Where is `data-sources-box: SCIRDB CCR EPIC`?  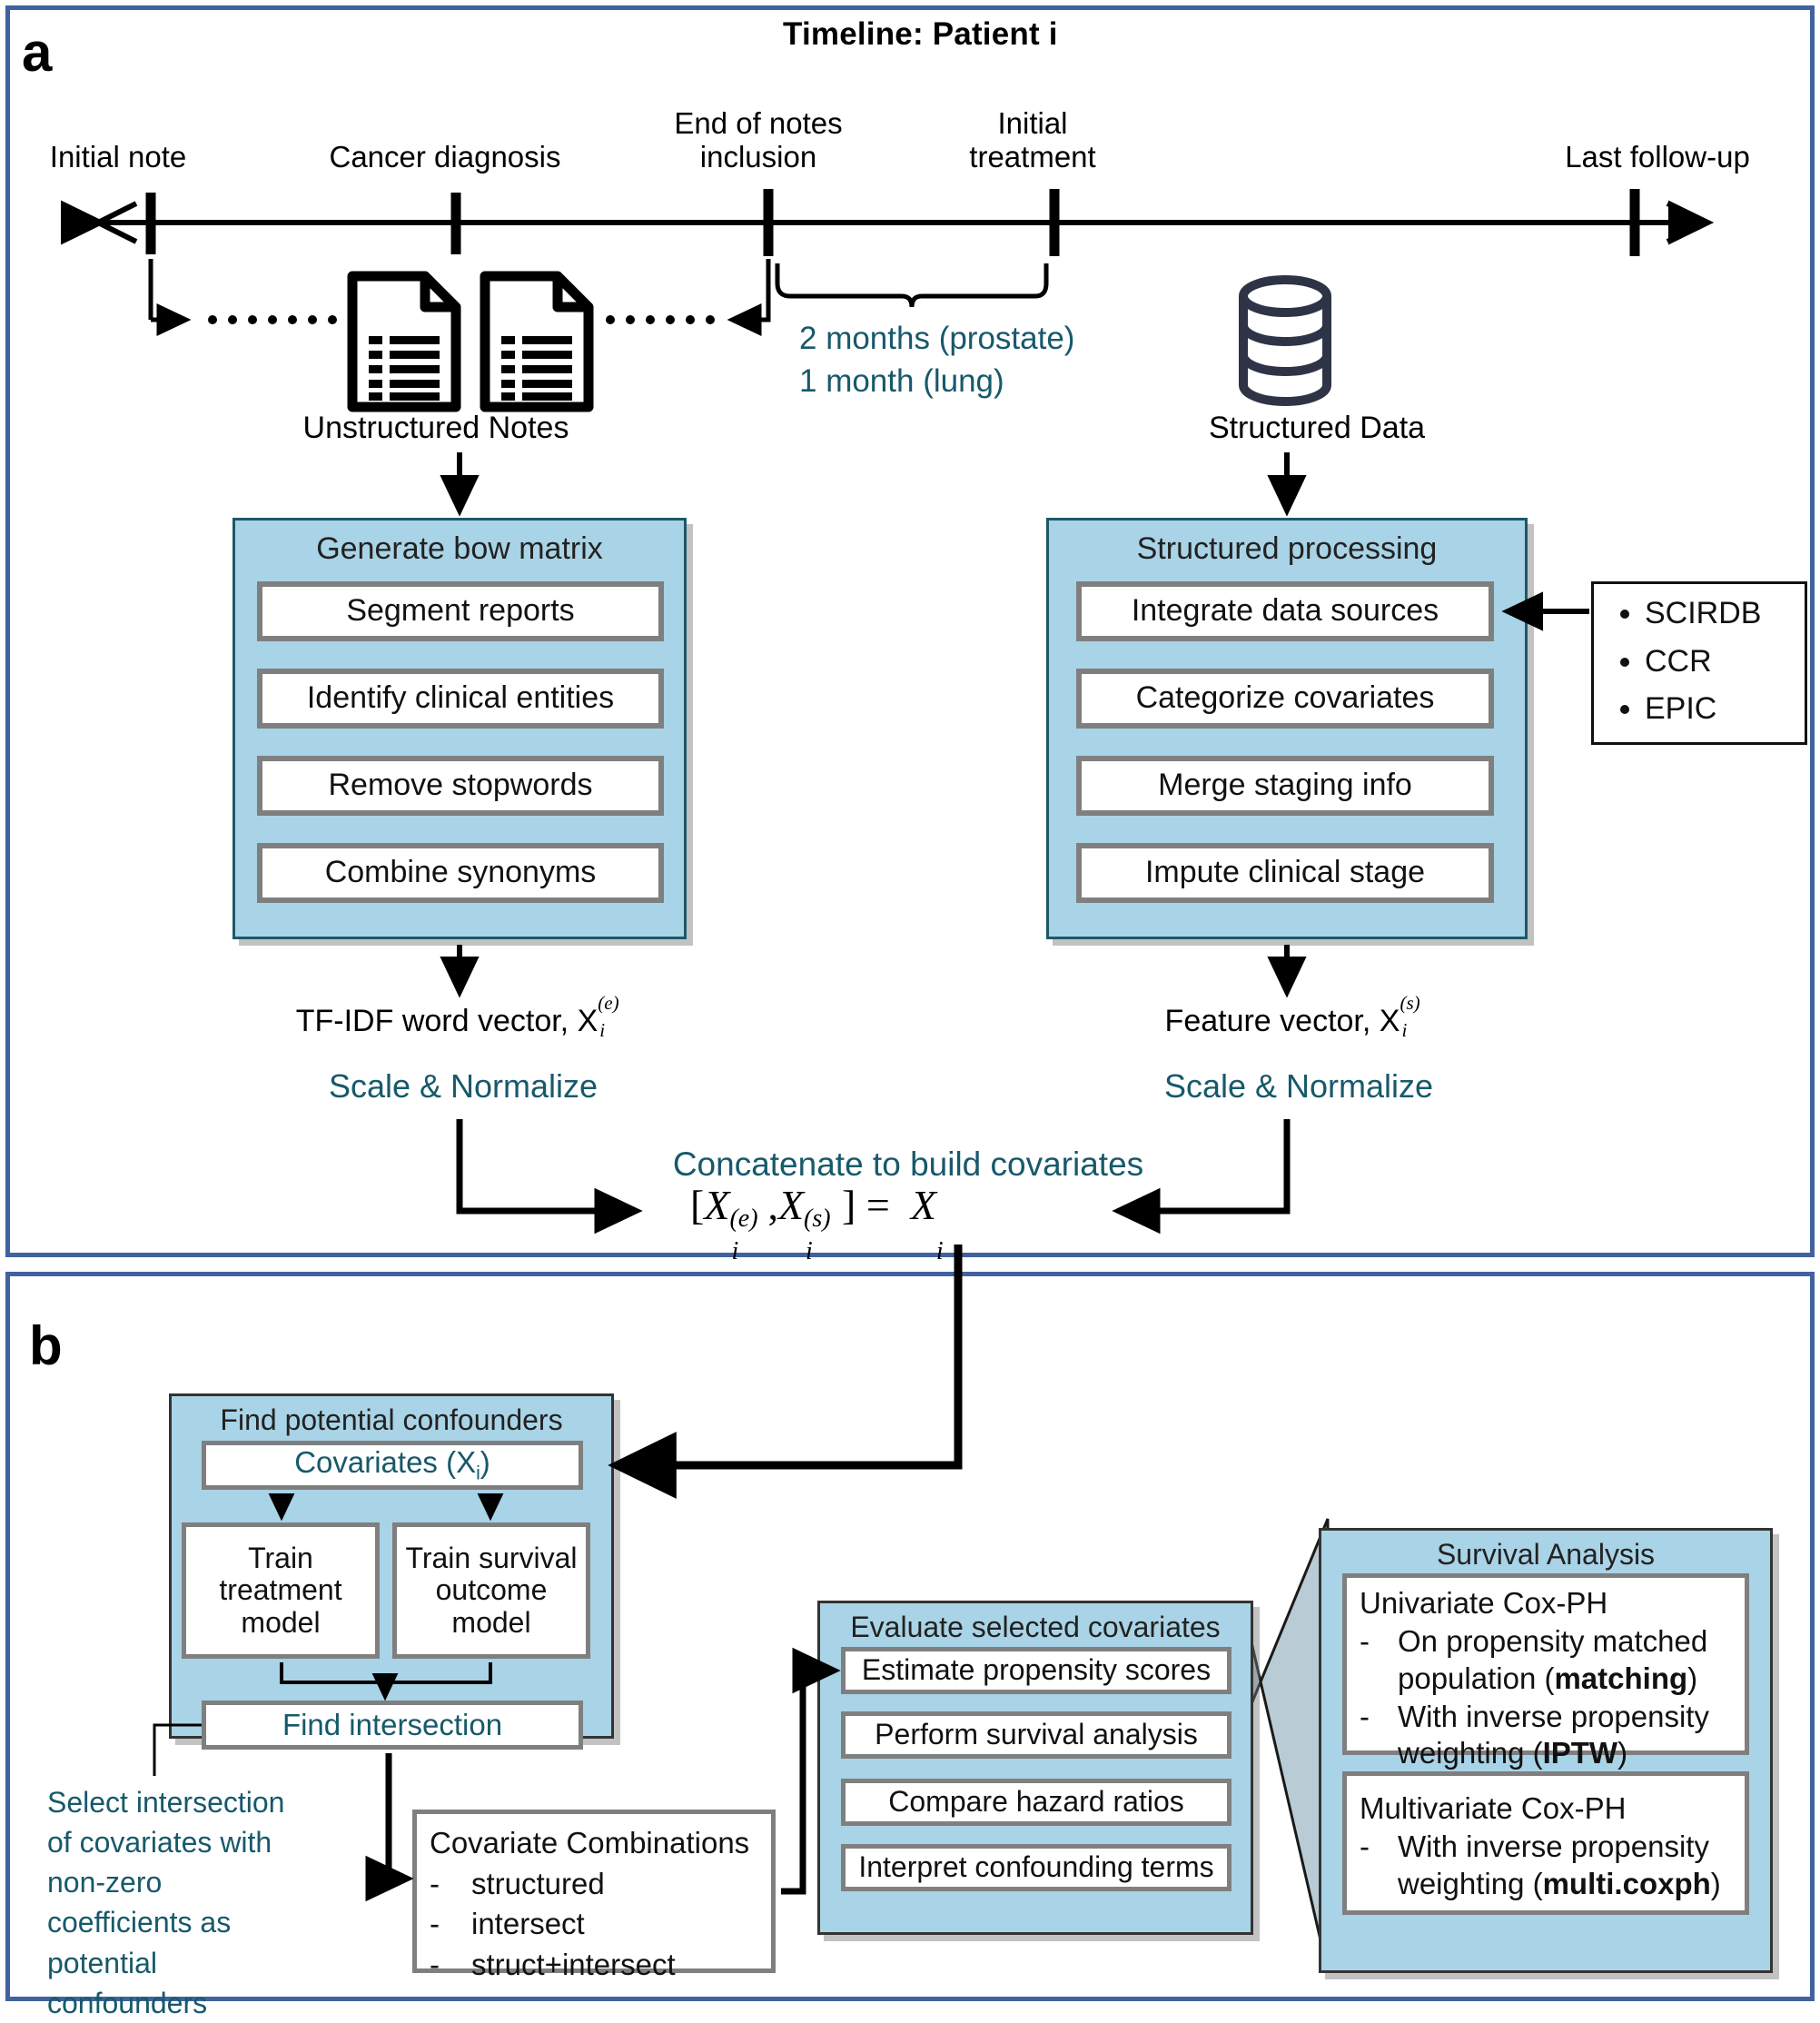 data-sources-box: SCIRDB CCR EPIC is located at coordinates (1699, 663).